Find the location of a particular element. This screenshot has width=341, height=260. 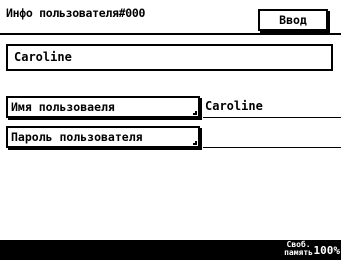

header-divider is located at coordinates (170, 34).